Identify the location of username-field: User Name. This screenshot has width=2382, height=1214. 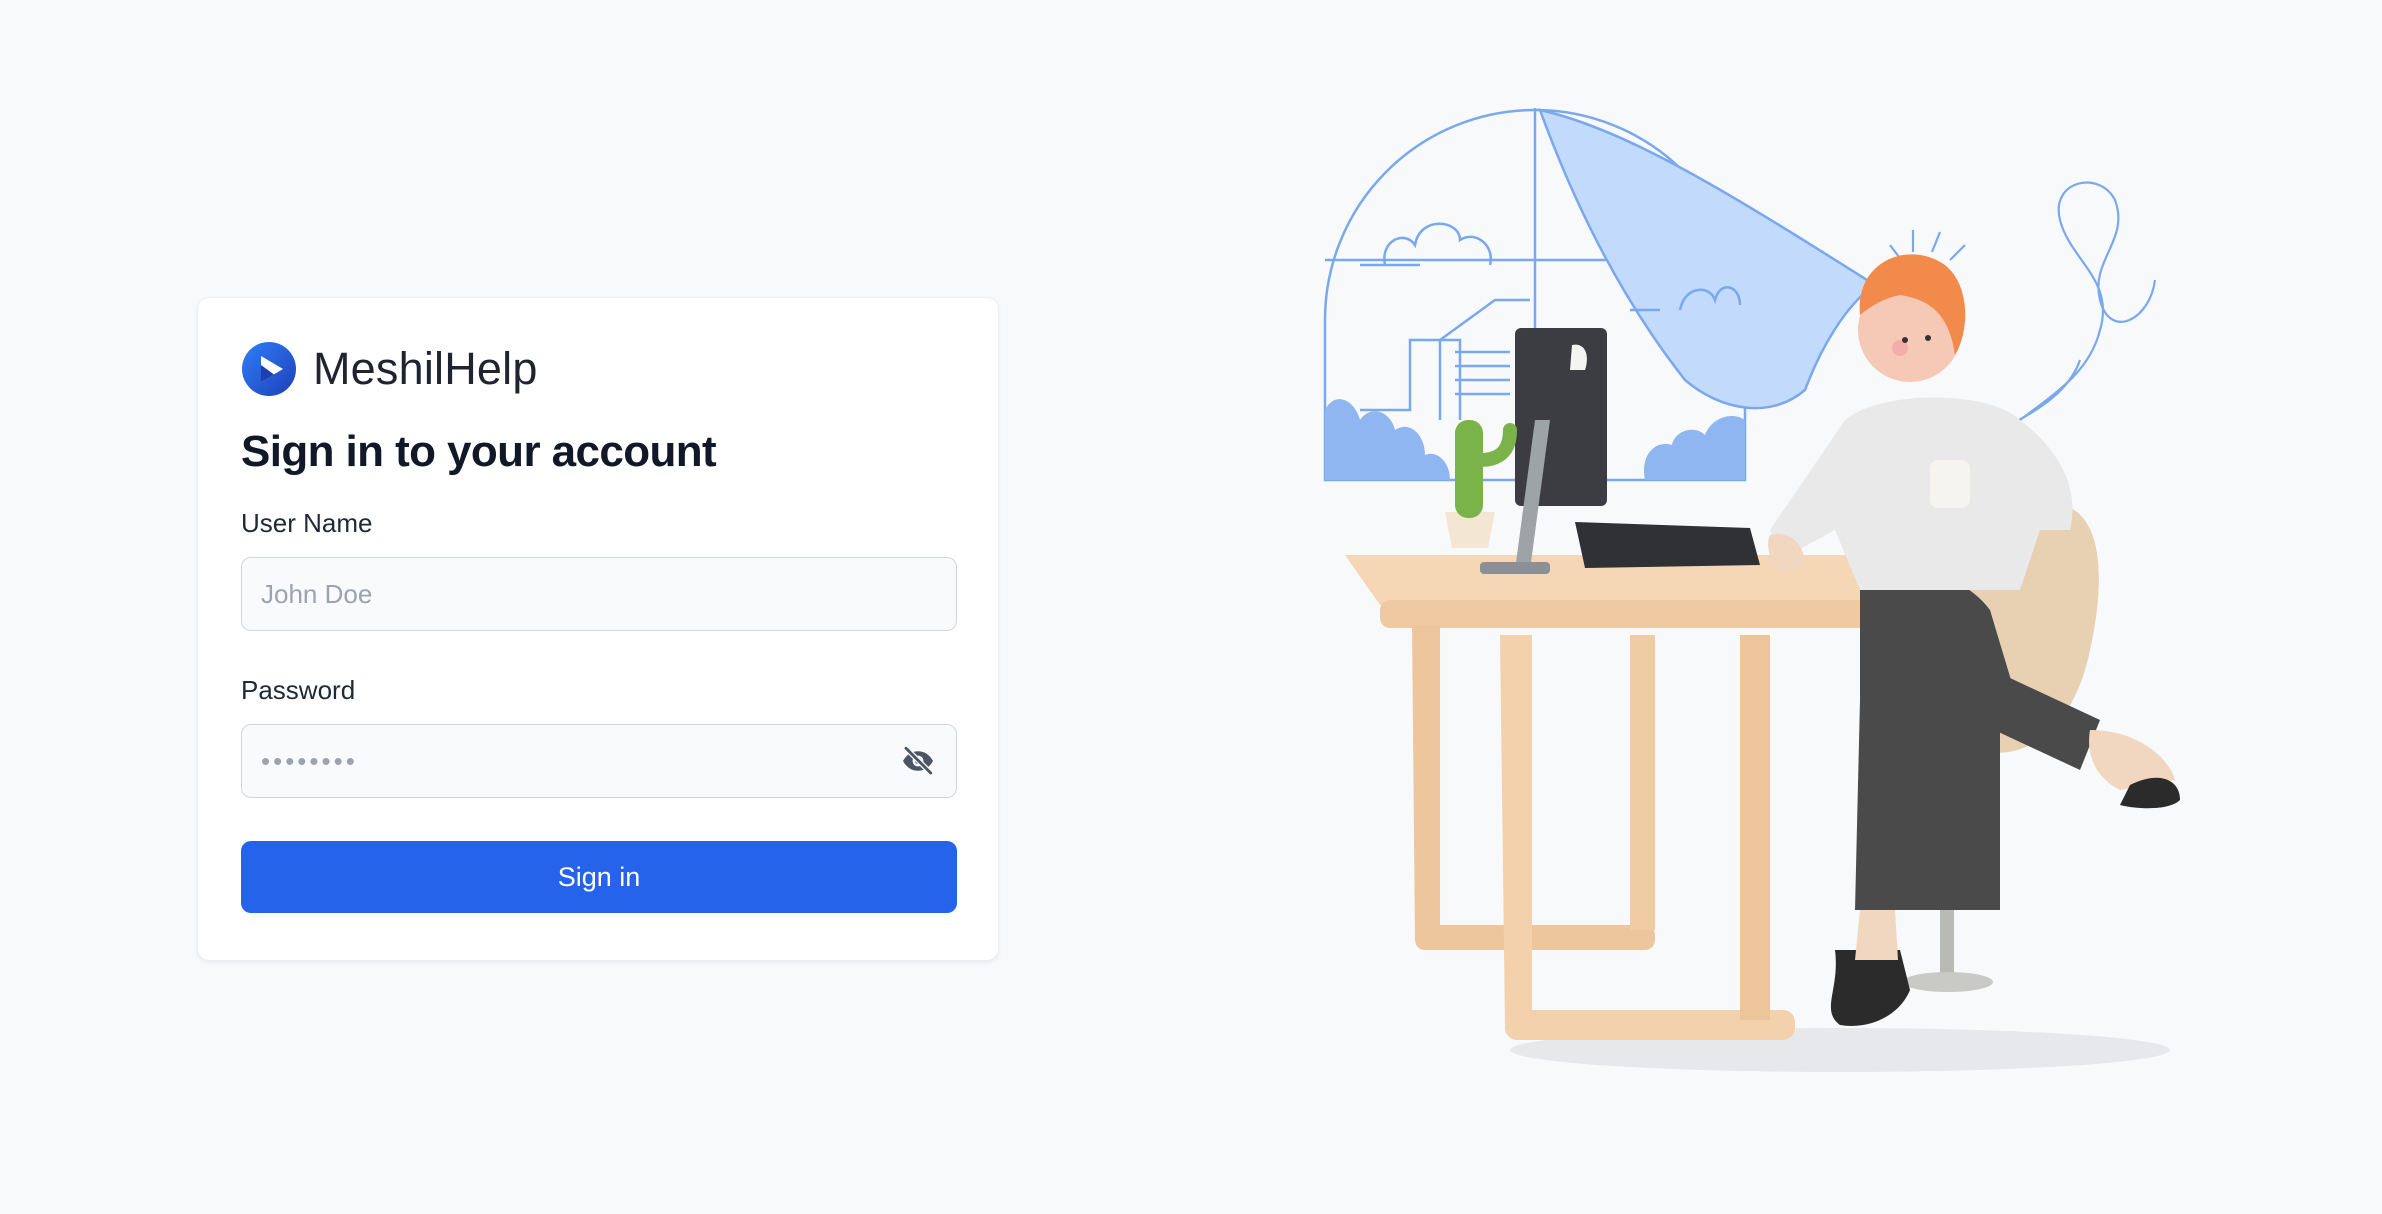
(599, 570).